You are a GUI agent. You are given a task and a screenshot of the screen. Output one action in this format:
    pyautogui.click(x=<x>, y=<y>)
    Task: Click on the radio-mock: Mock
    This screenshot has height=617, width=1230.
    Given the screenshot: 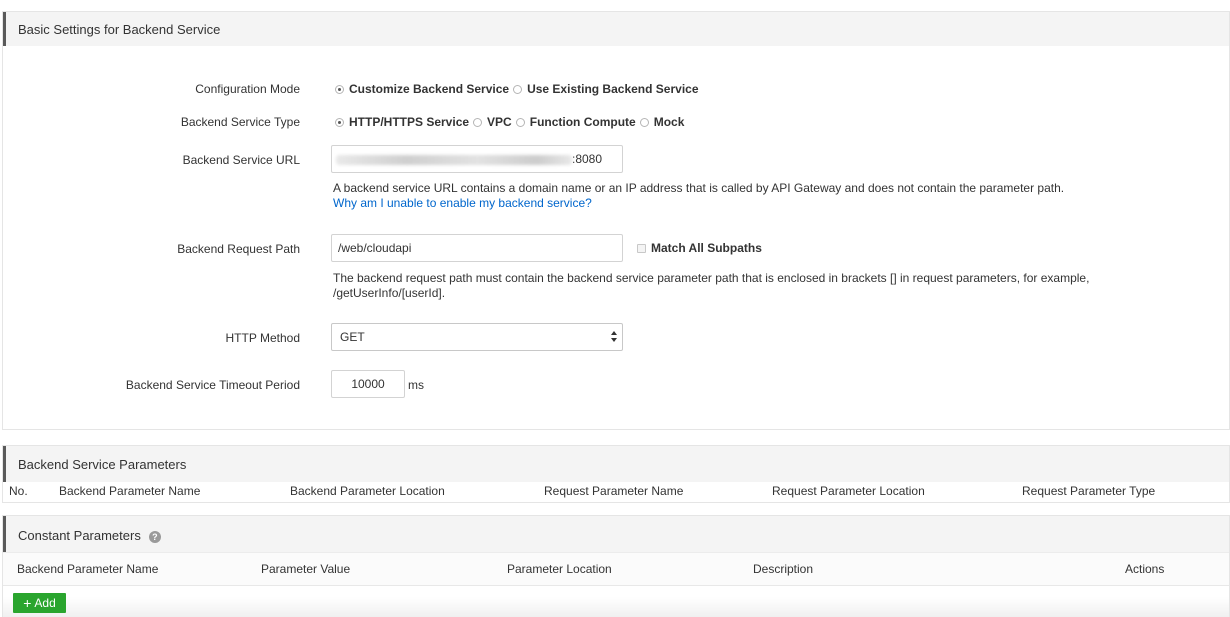 What is the action you would take?
    pyautogui.click(x=661, y=122)
    